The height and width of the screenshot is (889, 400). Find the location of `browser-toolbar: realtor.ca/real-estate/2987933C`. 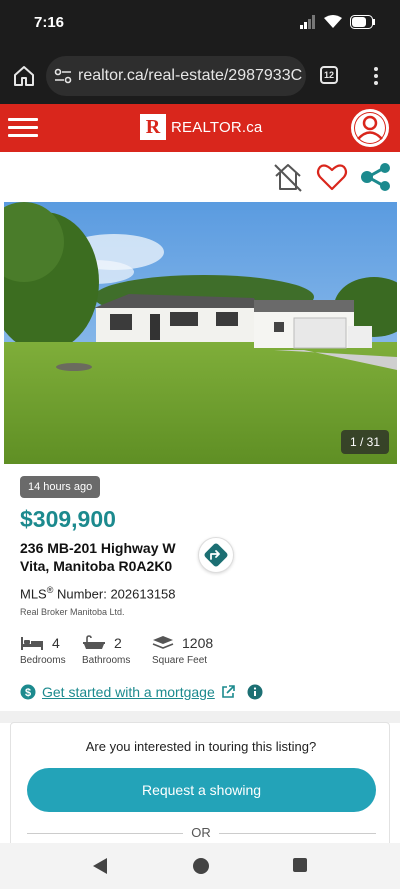

browser-toolbar: realtor.ca/real-estate/2987933C is located at coordinates (200, 76).